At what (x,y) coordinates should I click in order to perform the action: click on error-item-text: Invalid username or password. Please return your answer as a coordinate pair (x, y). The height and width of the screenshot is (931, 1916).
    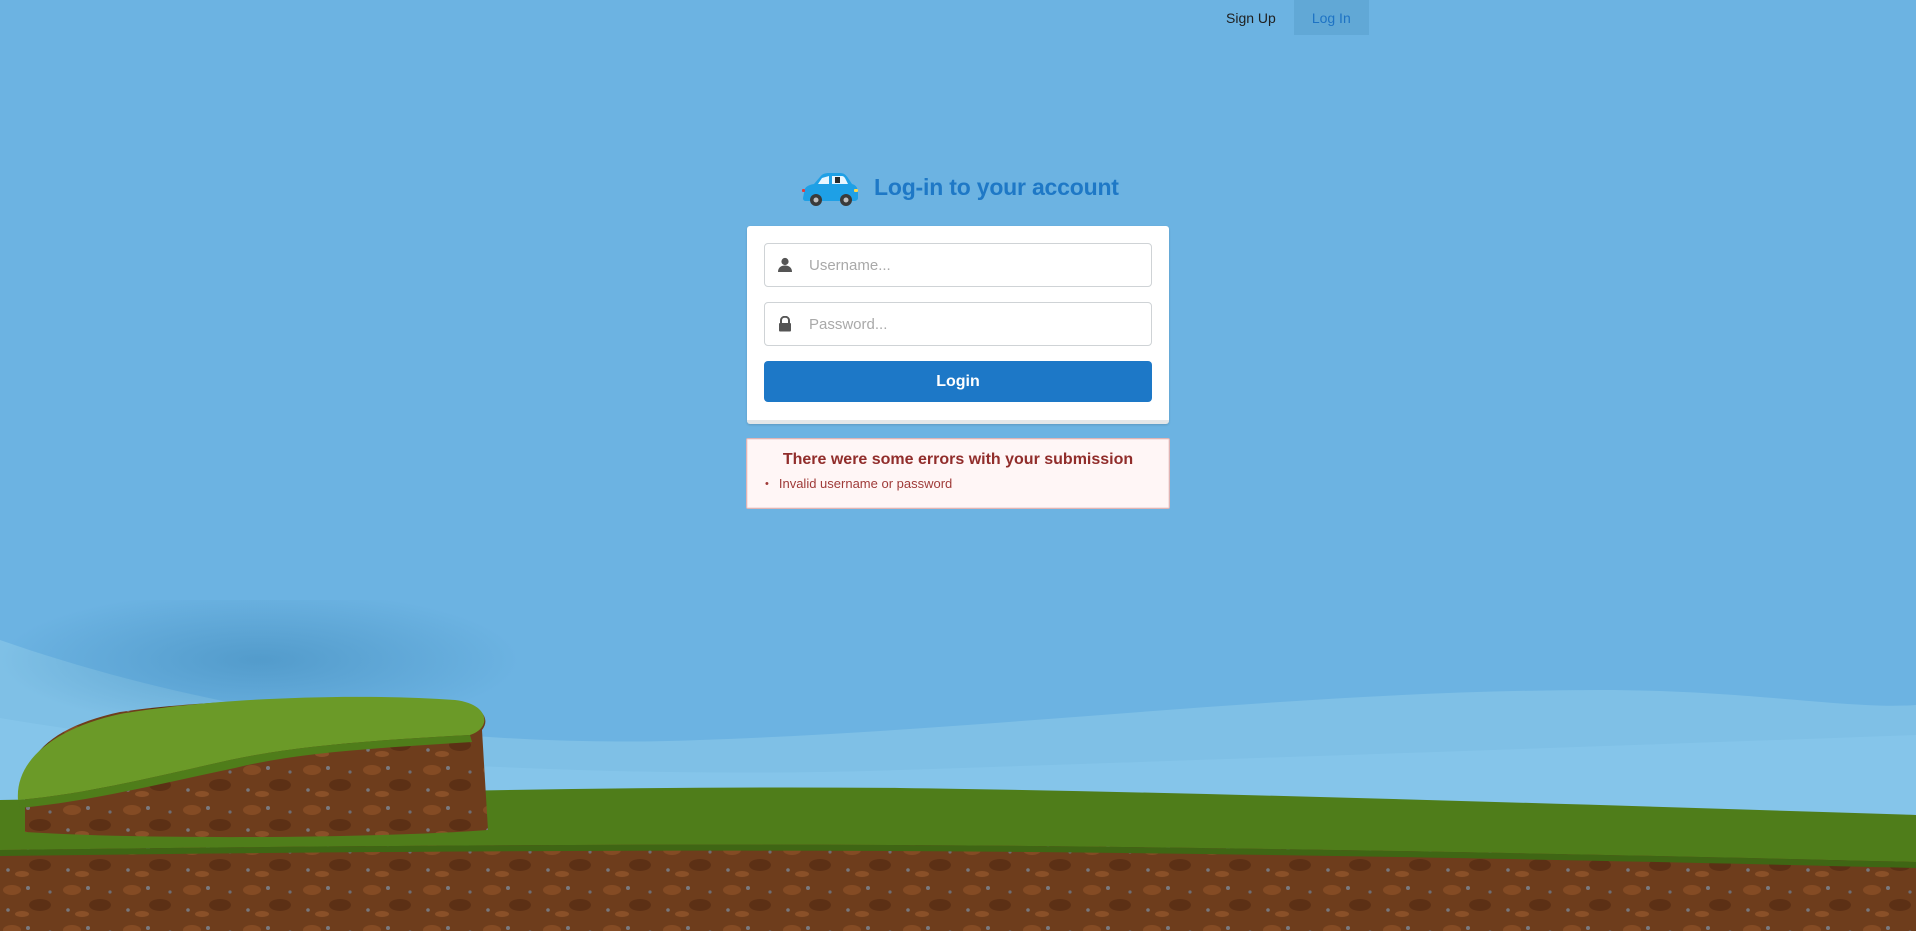
    Looking at the image, I should click on (865, 483).